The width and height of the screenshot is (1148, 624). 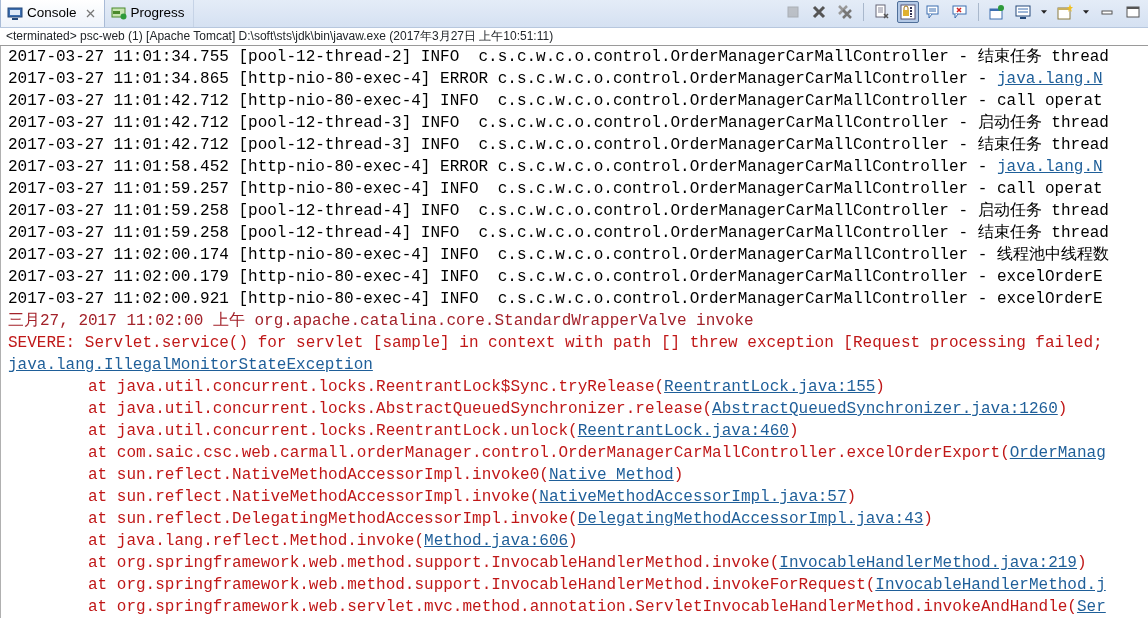 What do you see at coordinates (1133, 12) in the screenshot?
I see `maximize-icon` at bounding box center [1133, 12].